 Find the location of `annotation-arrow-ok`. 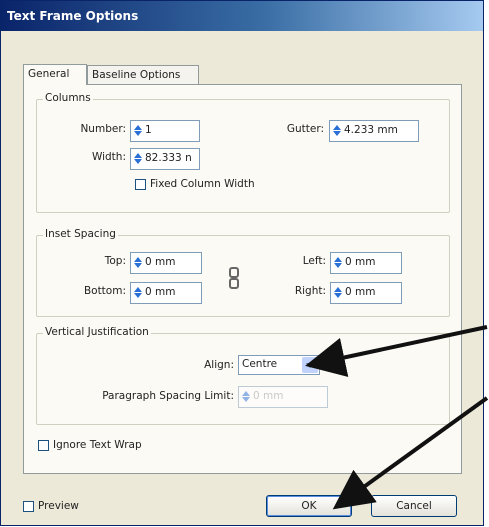

annotation-arrow-ok is located at coordinates (410, 453).